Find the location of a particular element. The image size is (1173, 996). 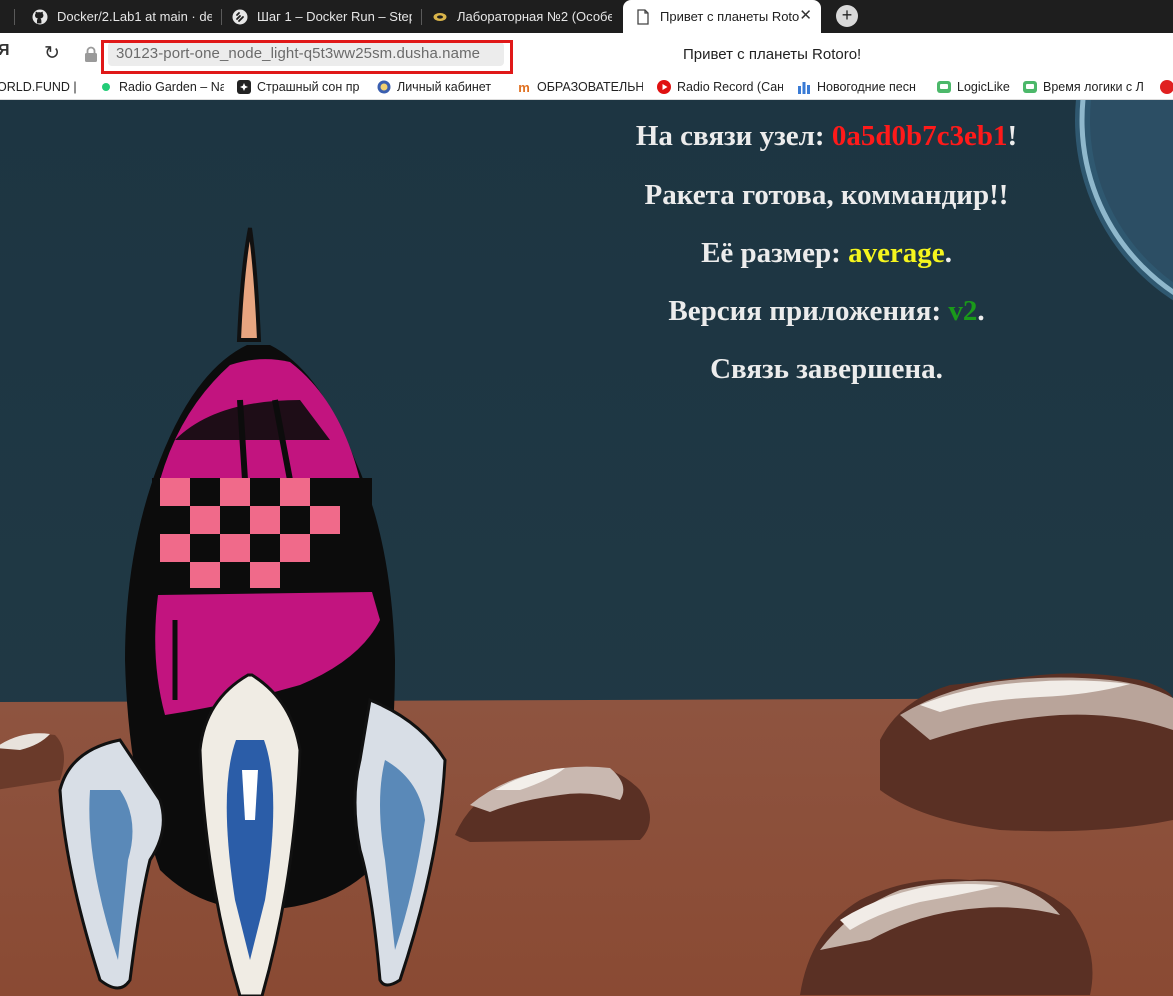

bookmark-item: Radio Record (Сан is located at coordinates (720, 87).